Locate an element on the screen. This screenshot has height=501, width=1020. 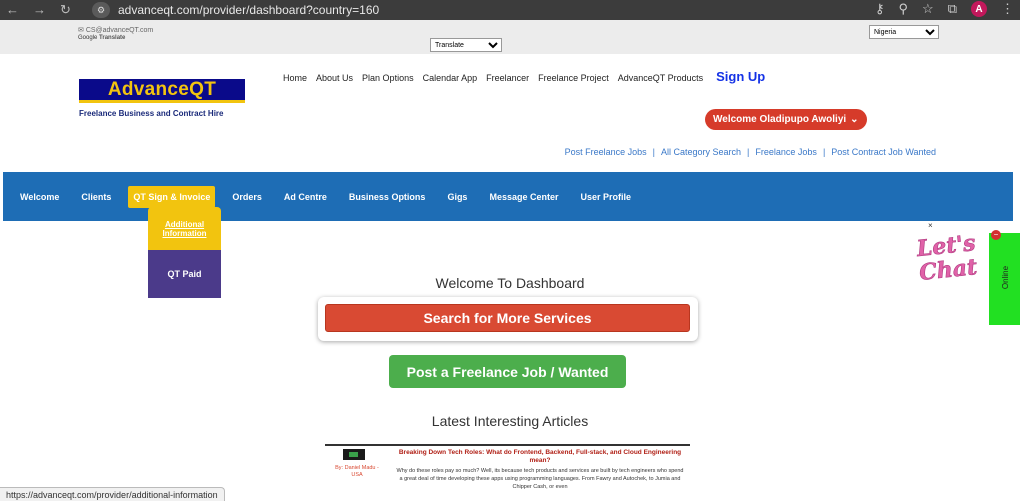
logo-tagline: Freelance Business and Contract Hire is located at coordinates (151, 113).